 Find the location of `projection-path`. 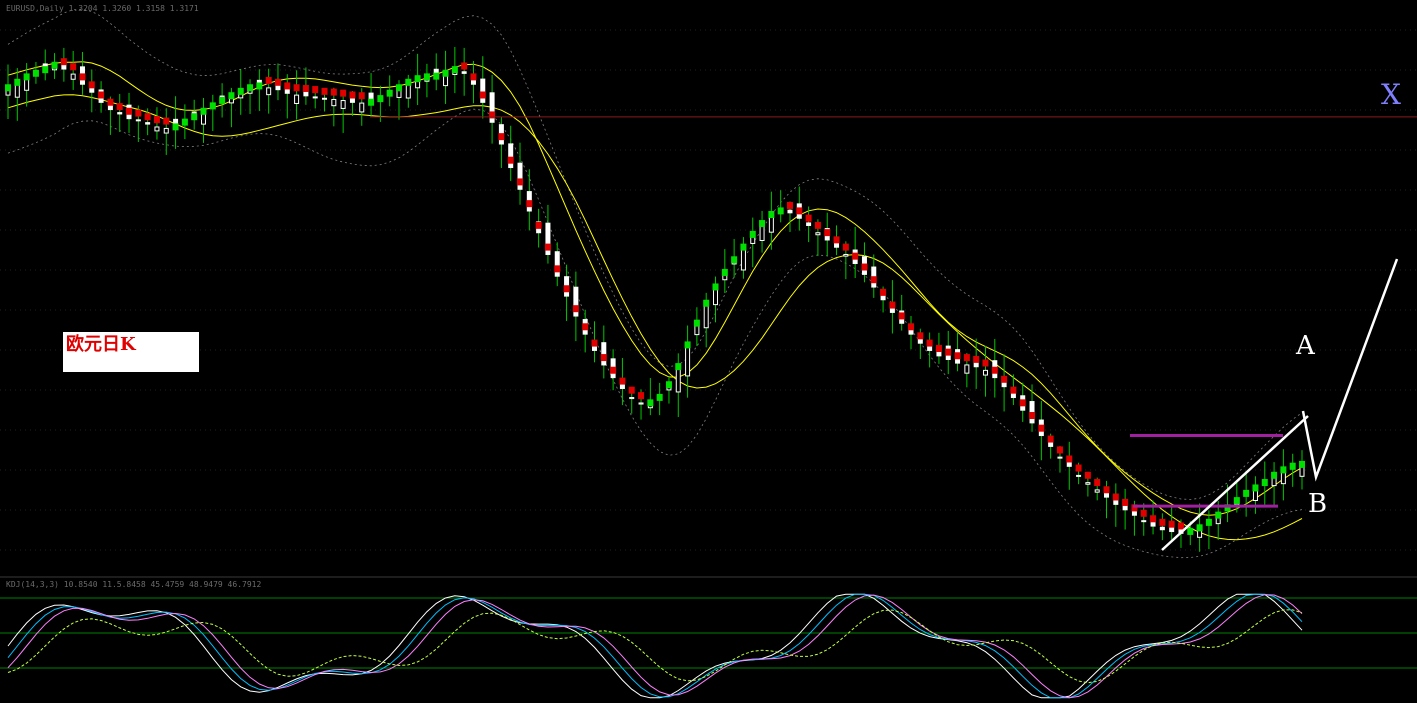

projection-path is located at coordinates (1350, 370).